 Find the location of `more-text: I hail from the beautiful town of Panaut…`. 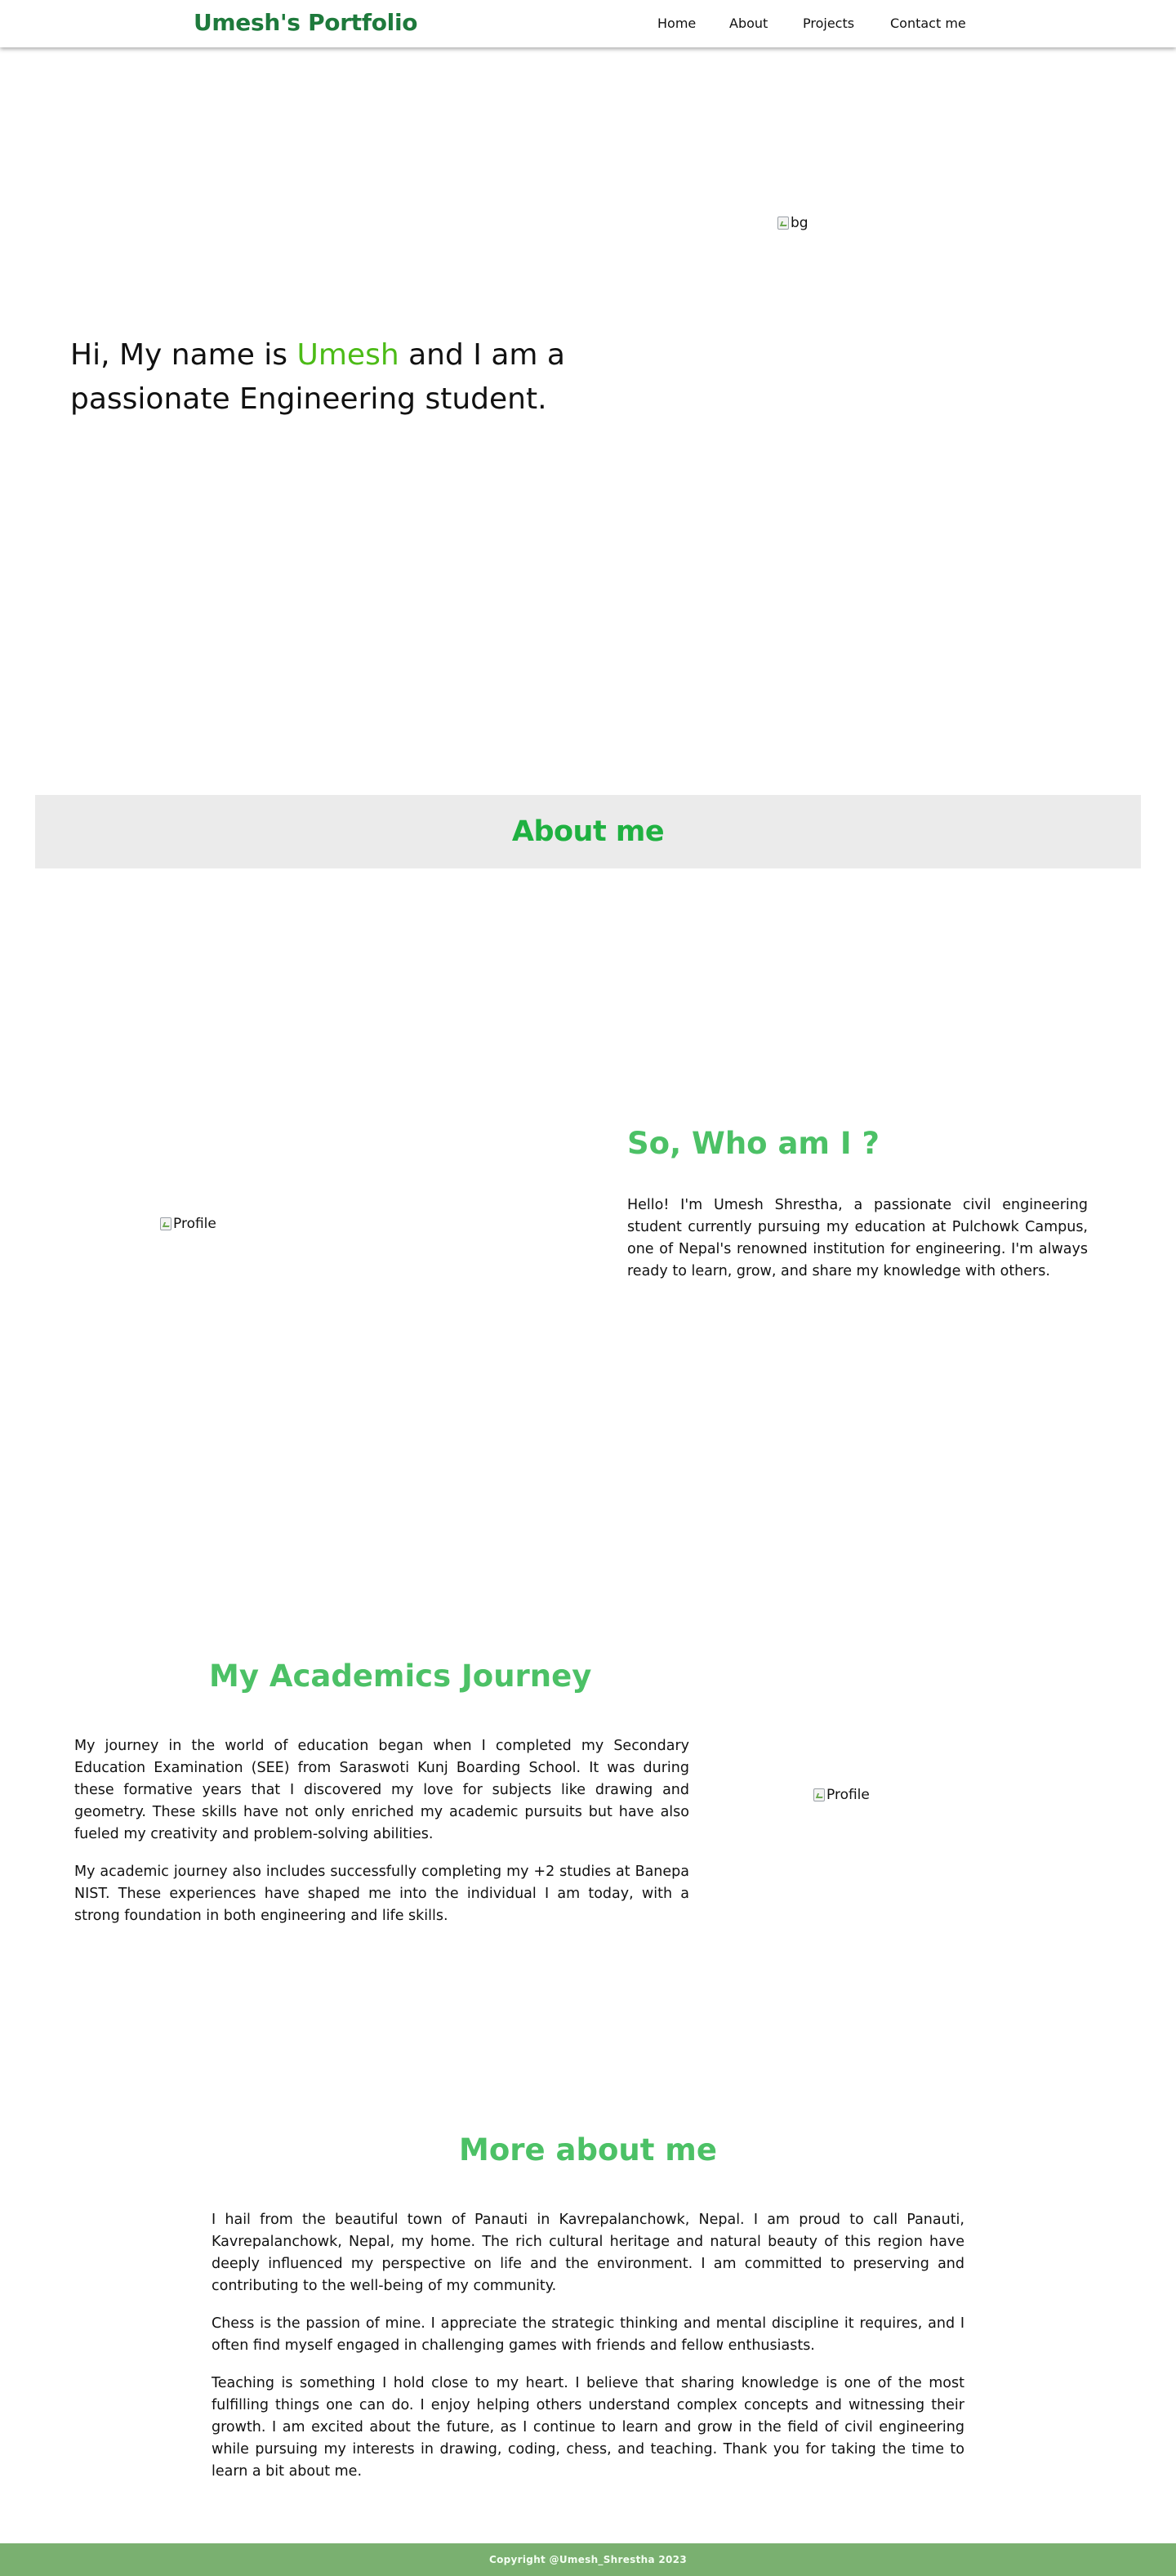

more-text: I hail from the beautiful town of Panaut… is located at coordinates (588, 2346).